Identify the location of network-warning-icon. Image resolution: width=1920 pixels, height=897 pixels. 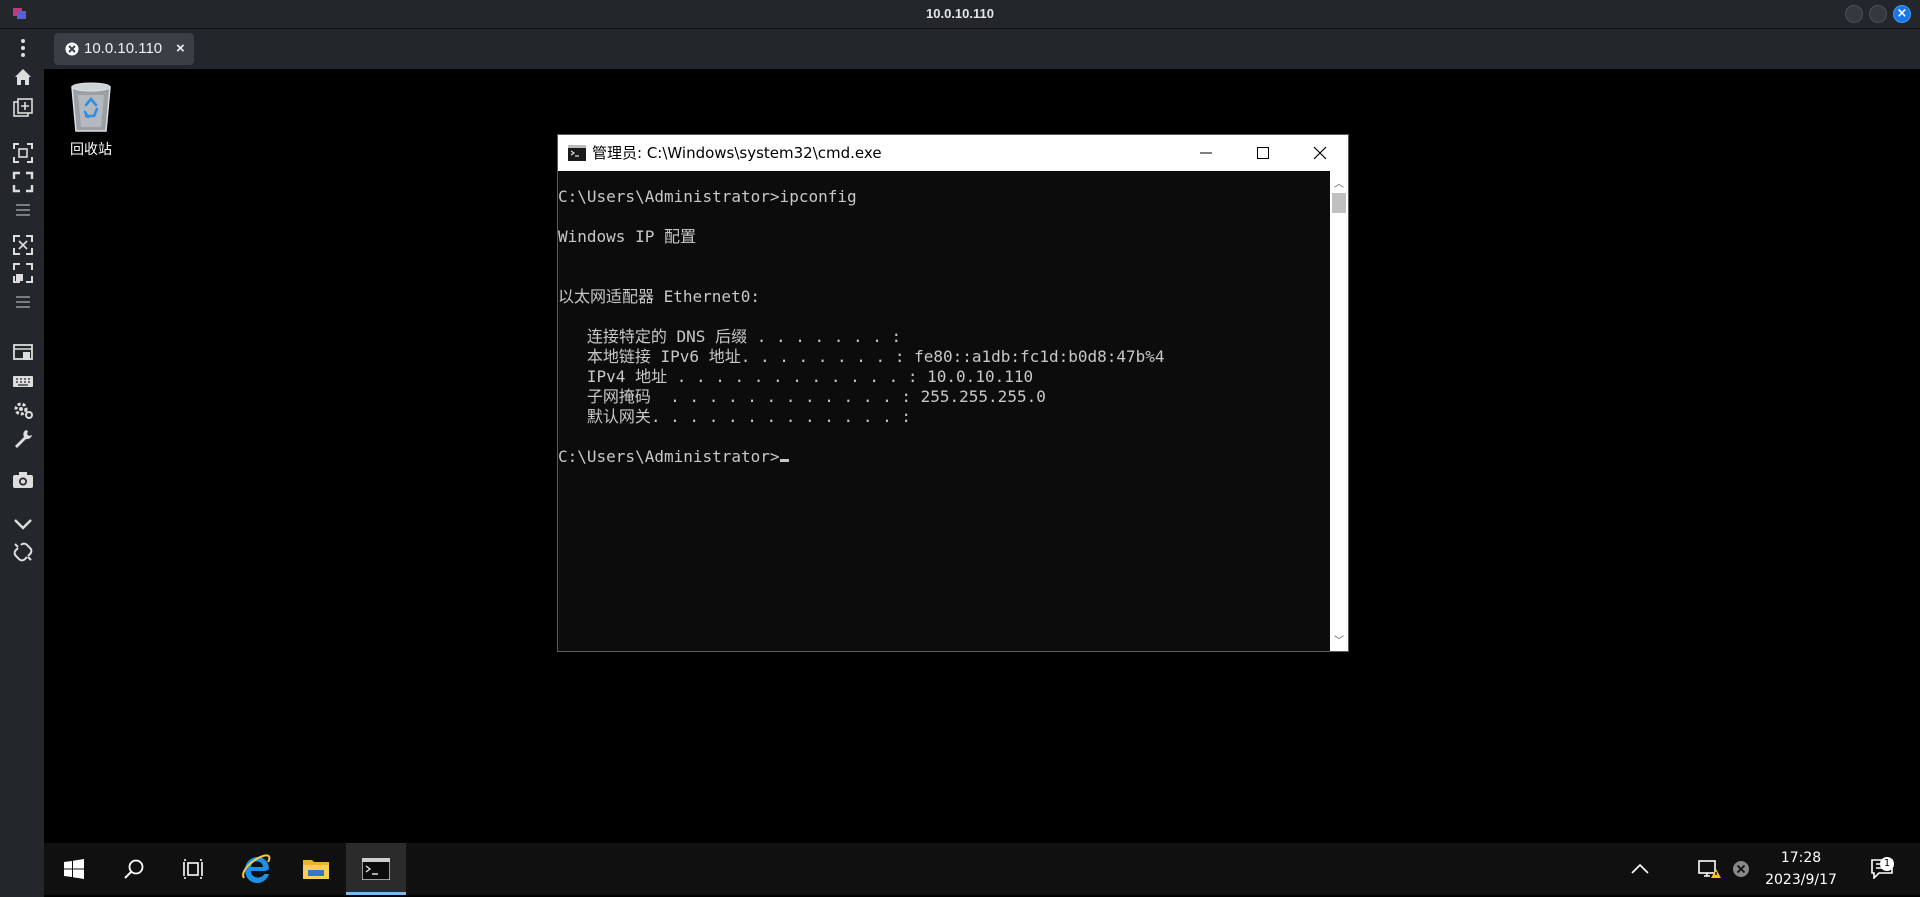
(1709, 869).